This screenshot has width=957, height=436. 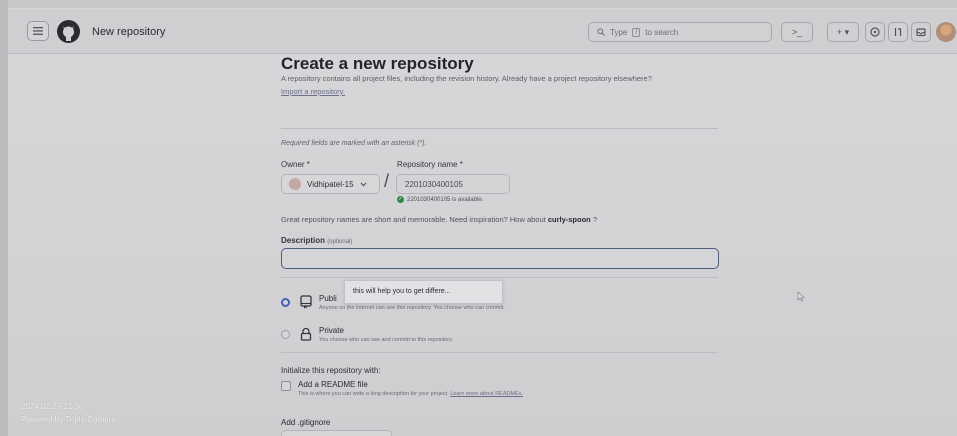 I want to click on availability-message: ✓ 2201030400105 is available., so click(x=440, y=199).